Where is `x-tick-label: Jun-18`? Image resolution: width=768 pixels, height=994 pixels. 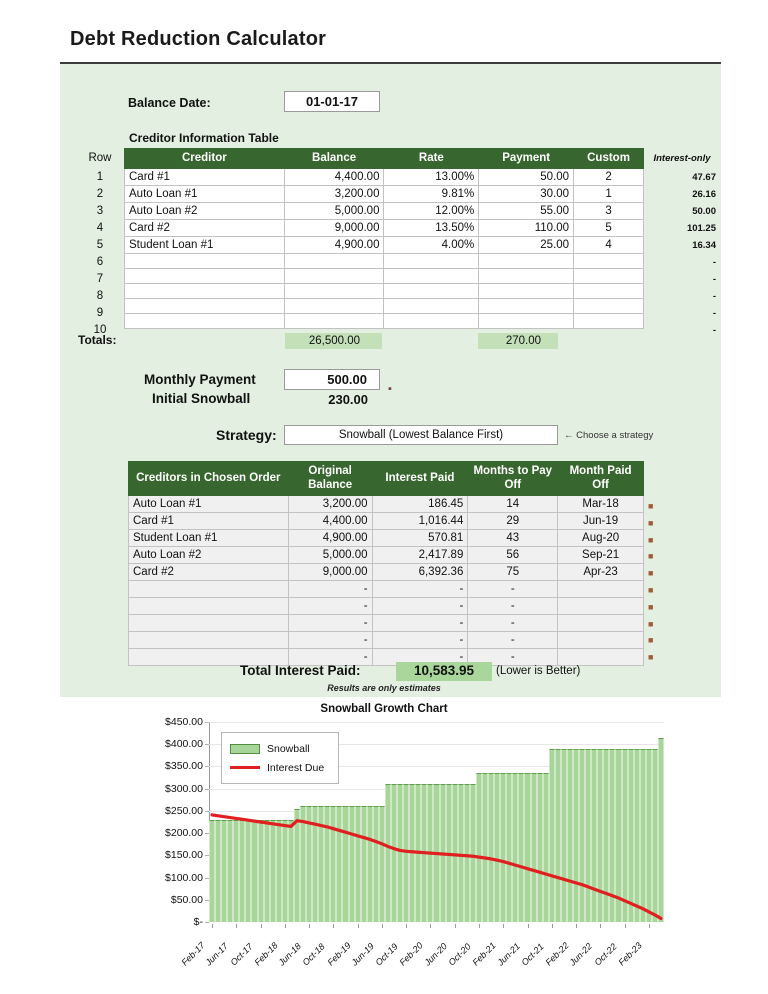
x-tick-label: Jun-18 is located at coordinates (290, 954).